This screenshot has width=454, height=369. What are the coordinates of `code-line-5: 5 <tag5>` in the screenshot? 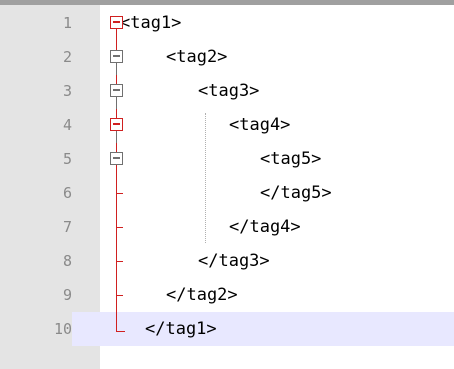 It's located at (227, 159).